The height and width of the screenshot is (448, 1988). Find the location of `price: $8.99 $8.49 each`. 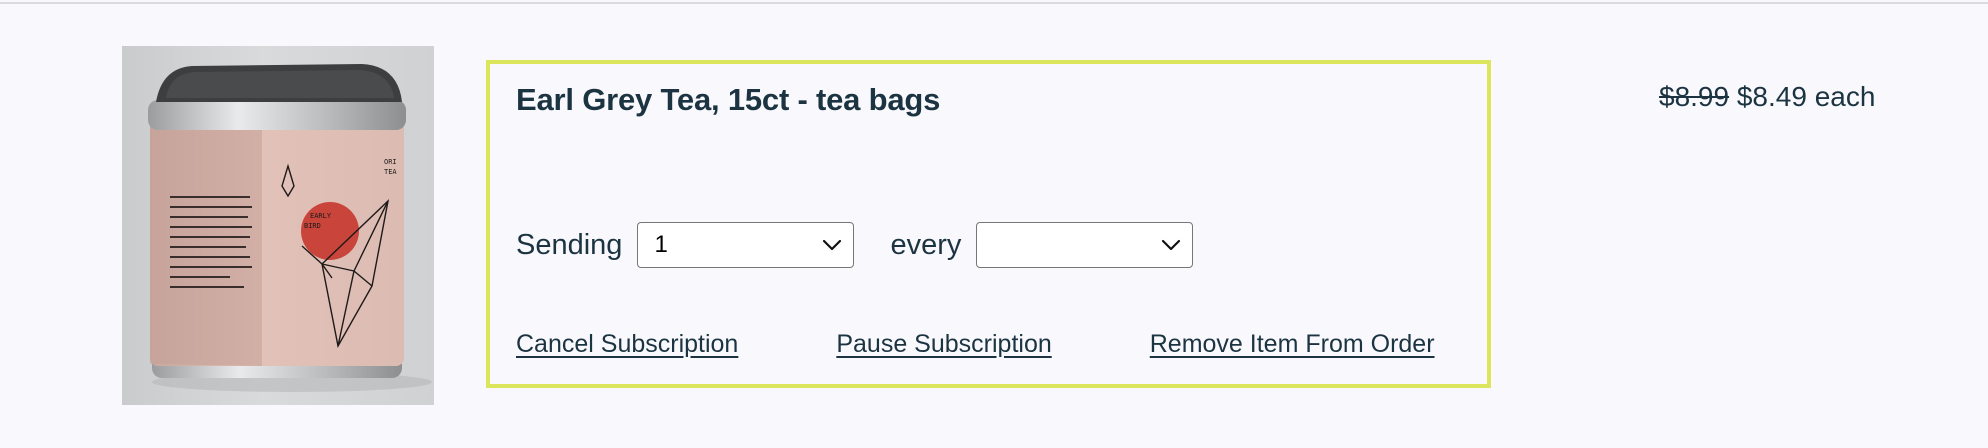

price: $8.99 $8.49 each is located at coordinates (1767, 97).